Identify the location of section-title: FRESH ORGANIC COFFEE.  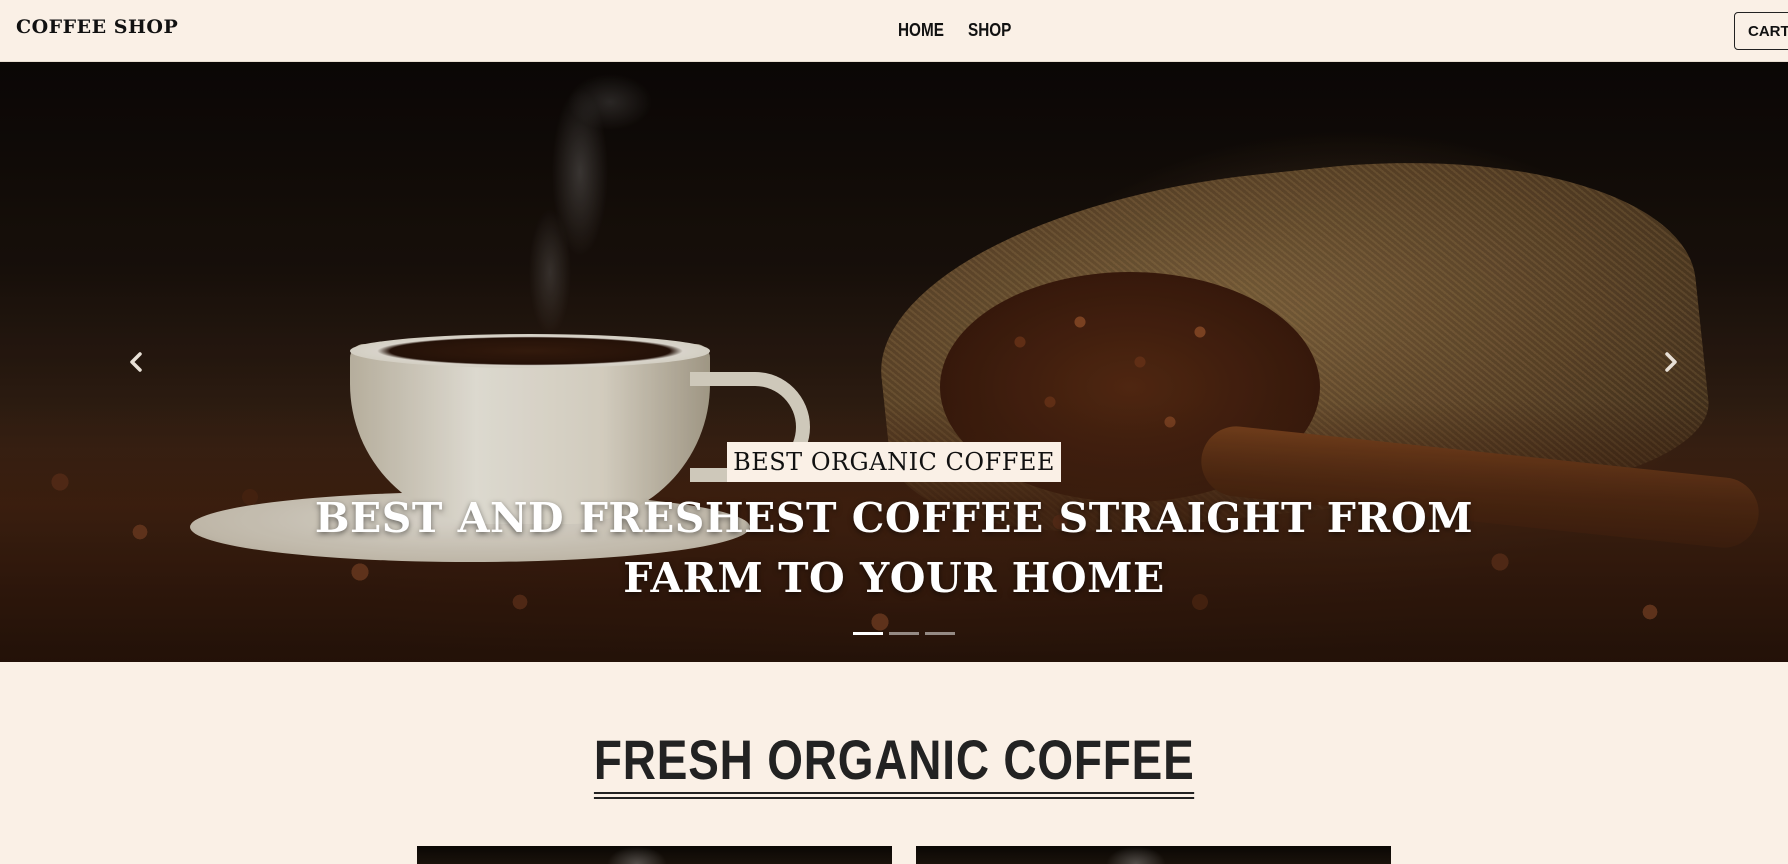
(894, 764).